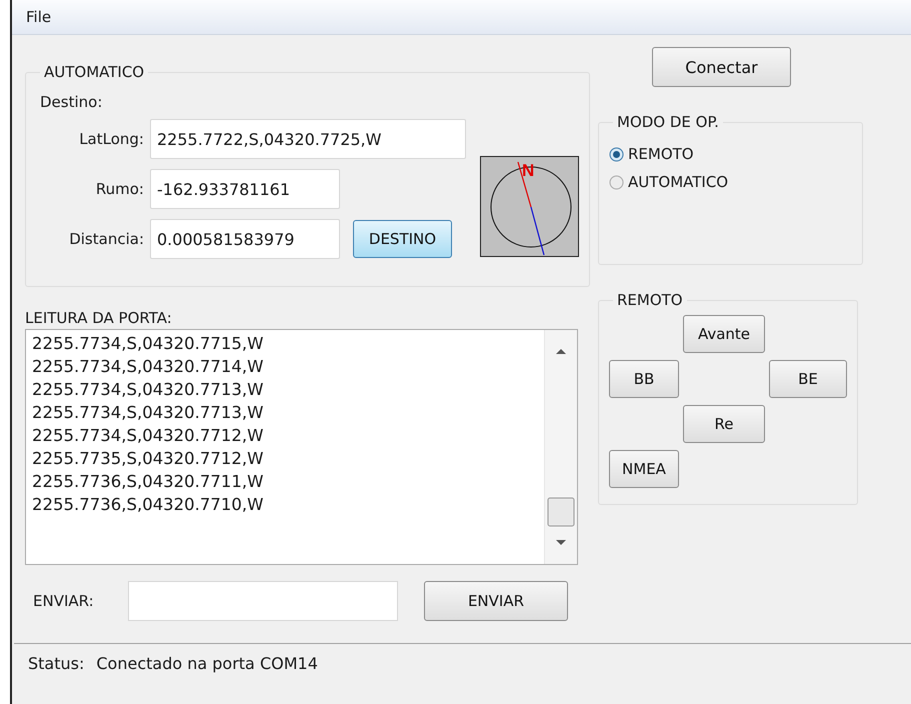 This screenshot has width=911, height=704. What do you see at coordinates (148, 344) in the screenshot?
I see `list-item: 2255.7734,S,04320.7715,W` at bounding box center [148, 344].